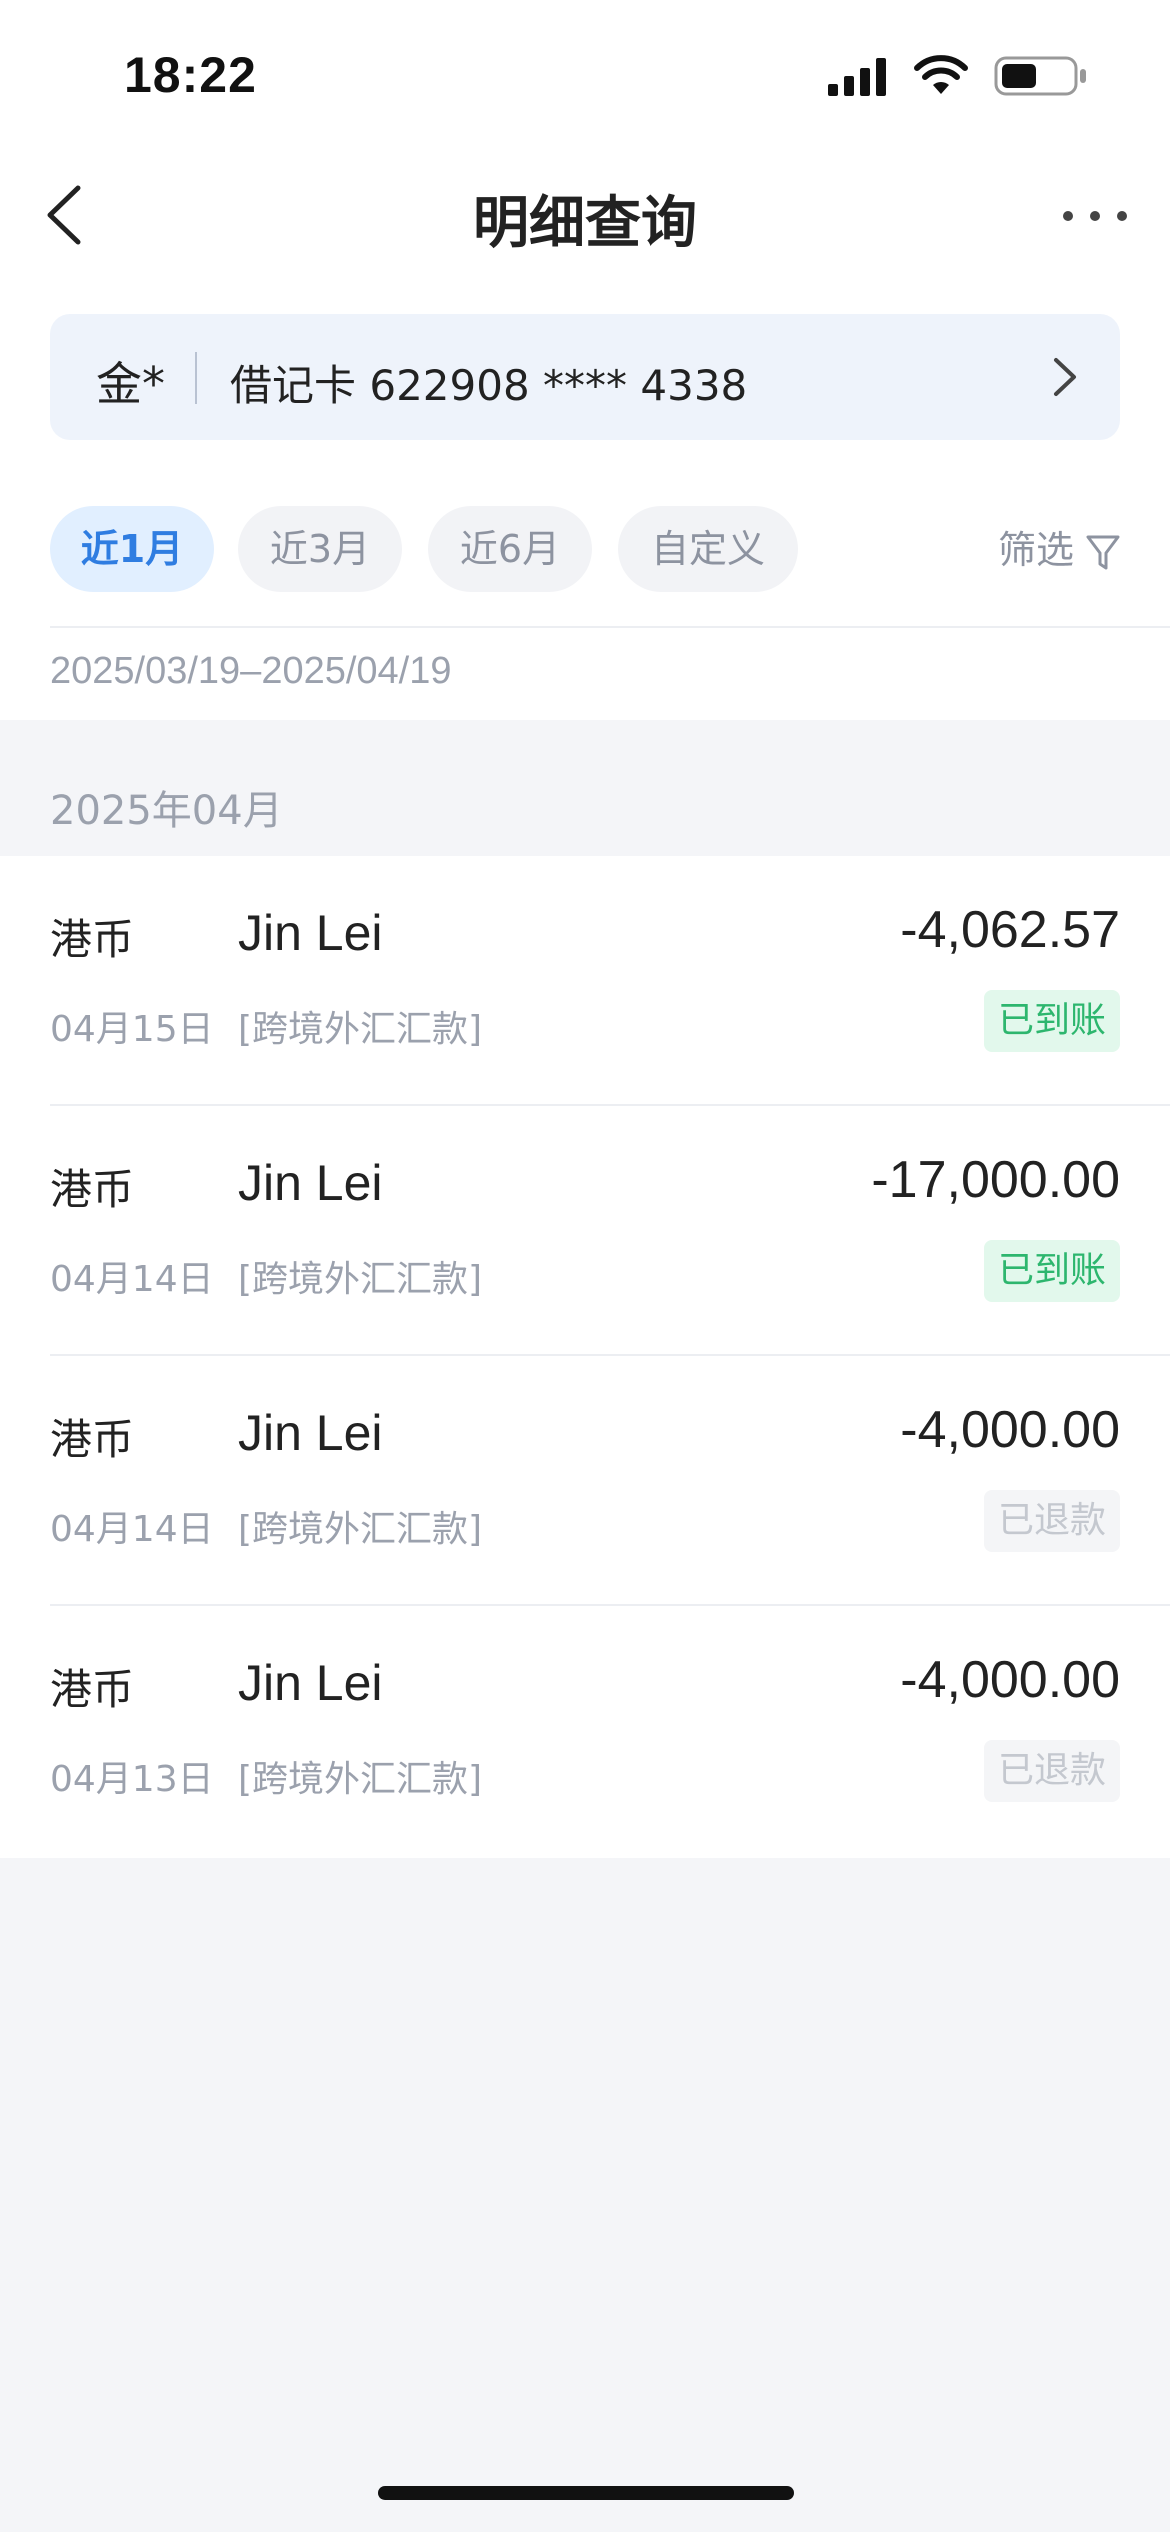  What do you see at coordinates (196, 378) in the screenshot?
I see `account-divider` at bounding box center [196, 378].